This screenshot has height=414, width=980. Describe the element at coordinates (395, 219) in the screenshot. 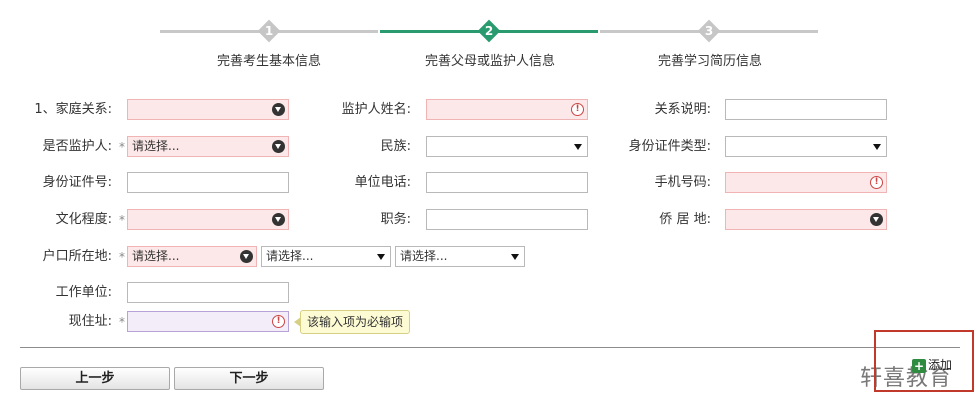

I see `position-label: 职务:` at that location.